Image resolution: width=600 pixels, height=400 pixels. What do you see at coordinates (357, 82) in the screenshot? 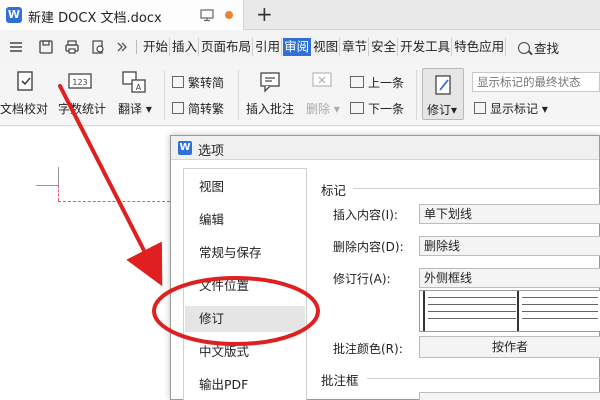
I see `previous-icon` at bounding box center [357, 82].